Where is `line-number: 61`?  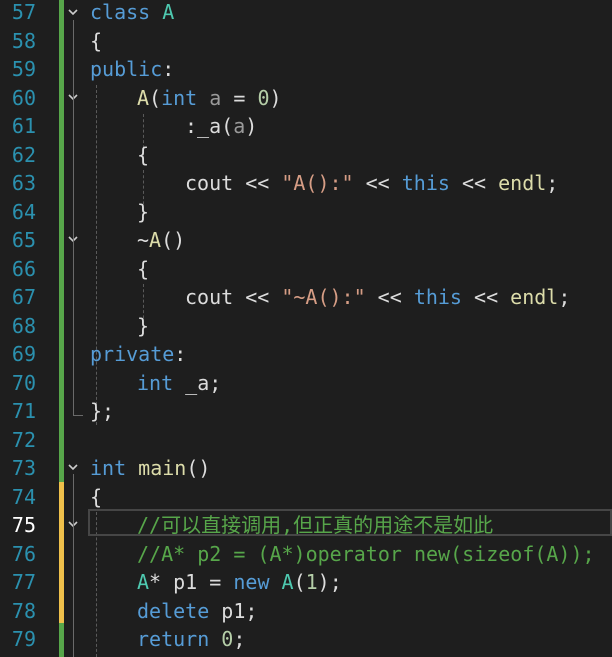
line-number: 61 is located at coordinates (23, 126).